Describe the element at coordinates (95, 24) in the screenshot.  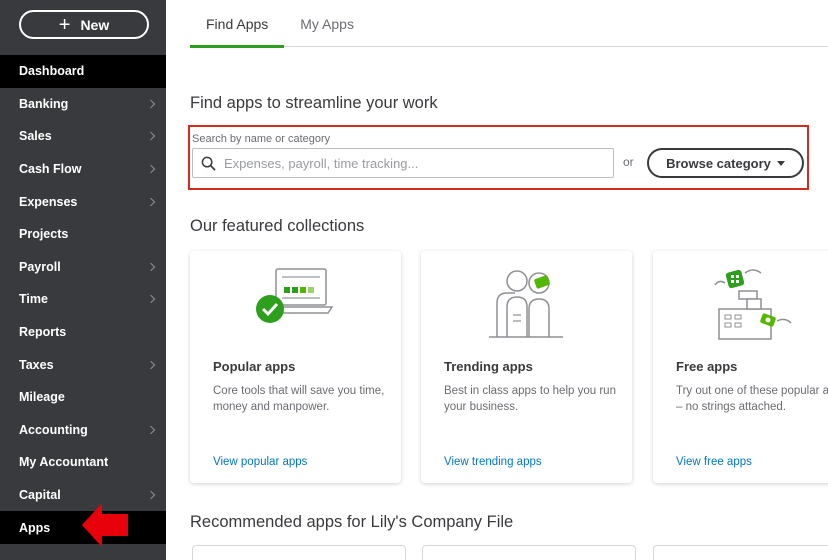
I see `new-button-label: New` at that location.